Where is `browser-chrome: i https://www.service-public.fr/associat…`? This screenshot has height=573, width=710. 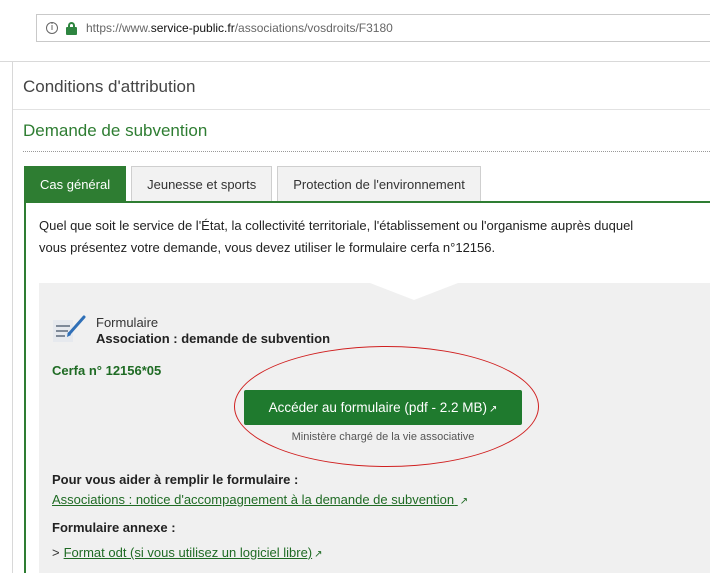 browser-chrome: i https://www.service-public.fr/associat… is located at coordinates (355, 31).